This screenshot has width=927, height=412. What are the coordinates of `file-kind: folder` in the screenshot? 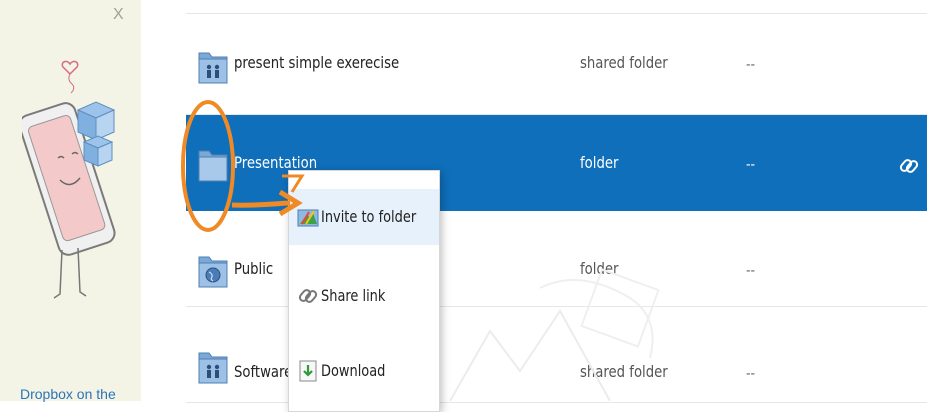 It's located at (599, 162).